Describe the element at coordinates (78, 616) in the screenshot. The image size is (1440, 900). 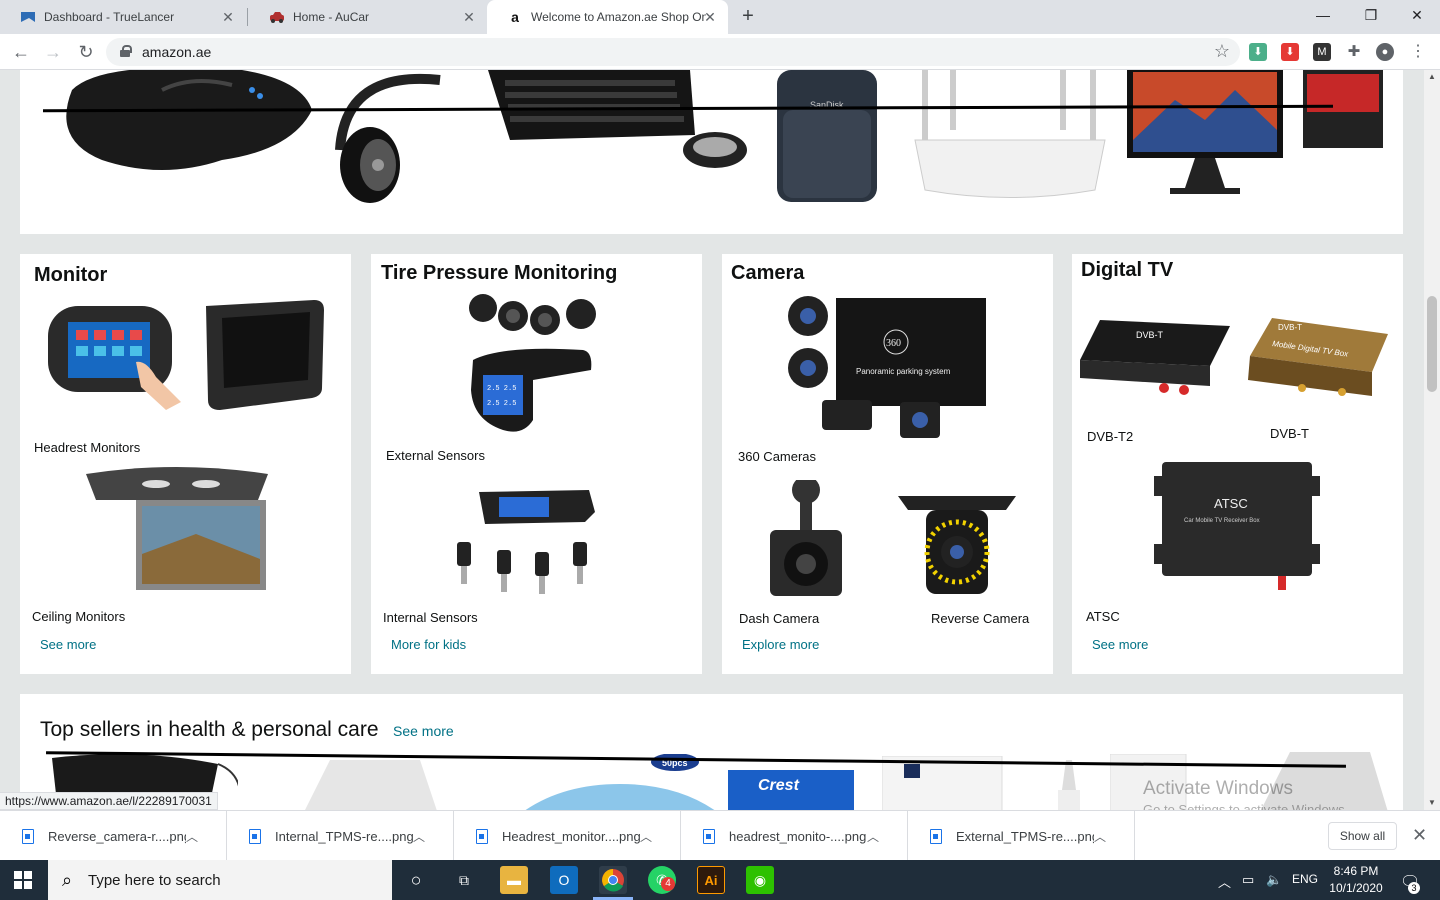
I see `item-label: Ceiling Monitors` at that location.